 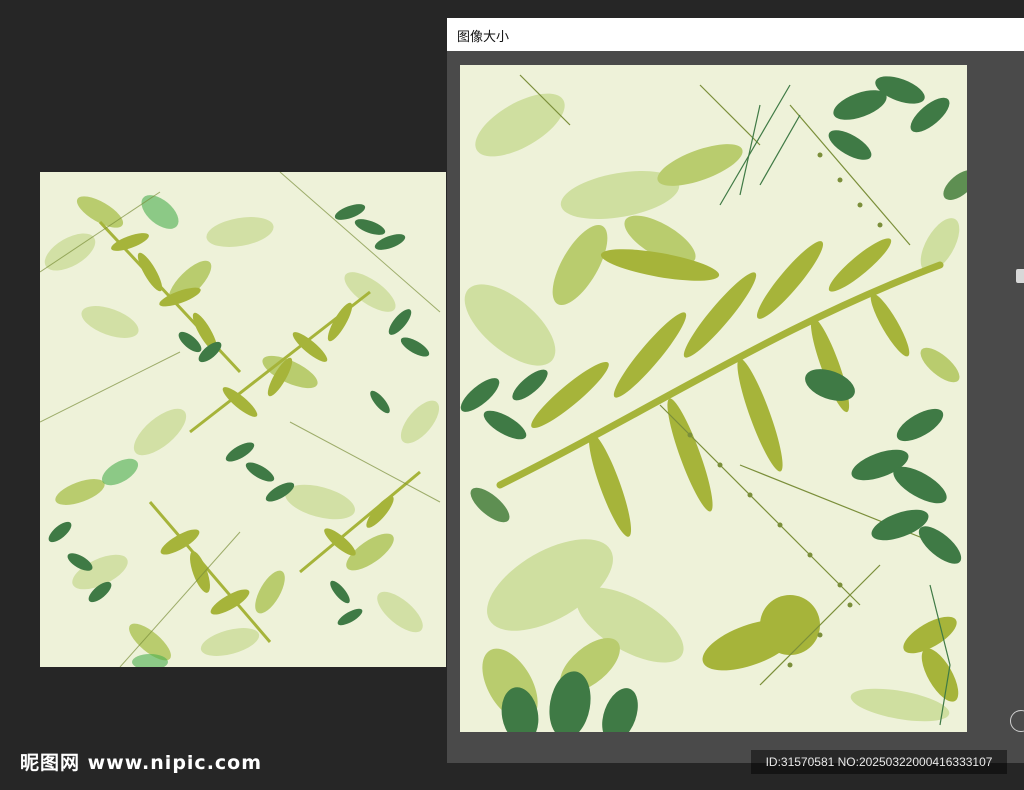 What do you see at coordinates (735, 34) in the screenshot?
I see `dialog-titlebar: 图像大小` at bounding box center [735, 34].